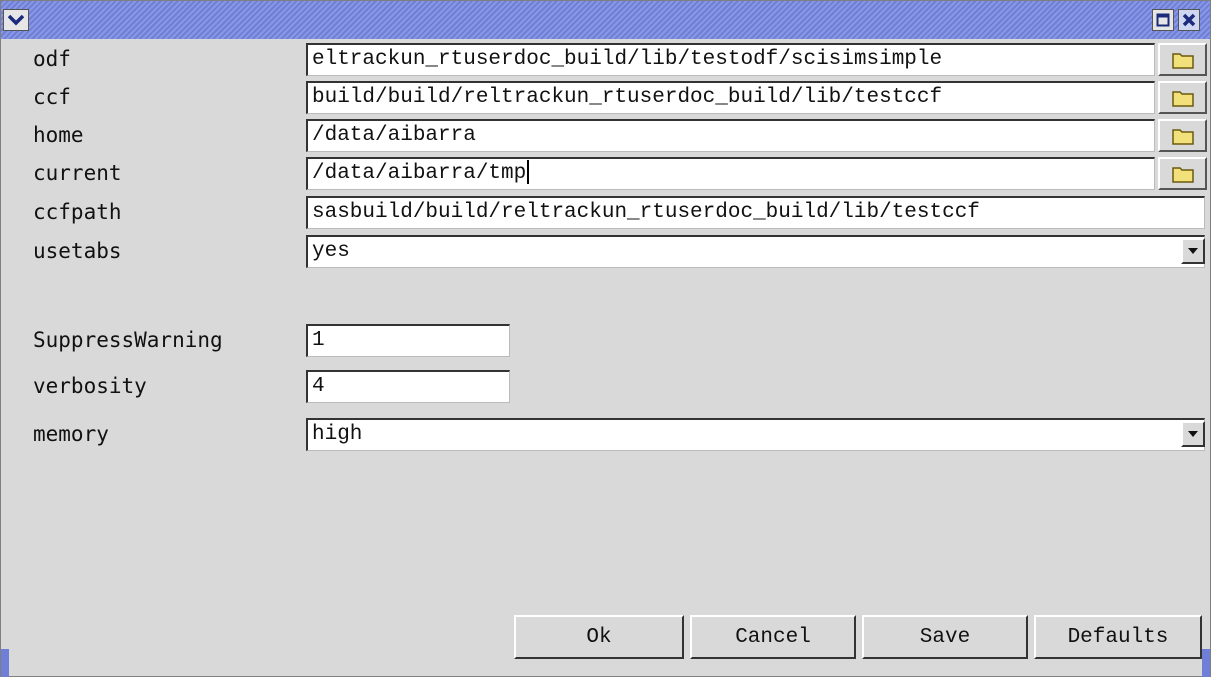 The image size is (1217, 685). I want to click on window-left-edge, so click(5, 344).